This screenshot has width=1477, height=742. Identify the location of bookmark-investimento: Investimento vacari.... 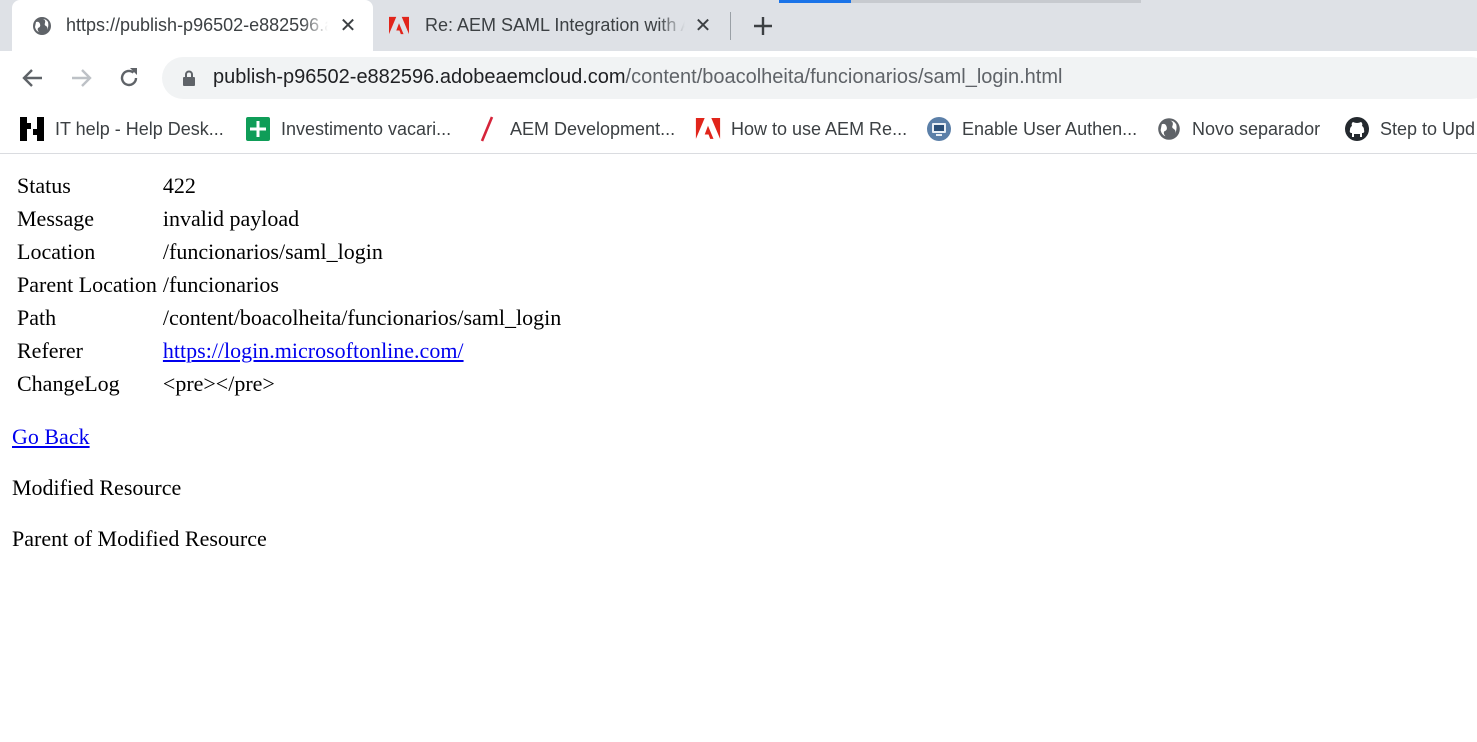
(348, 129).